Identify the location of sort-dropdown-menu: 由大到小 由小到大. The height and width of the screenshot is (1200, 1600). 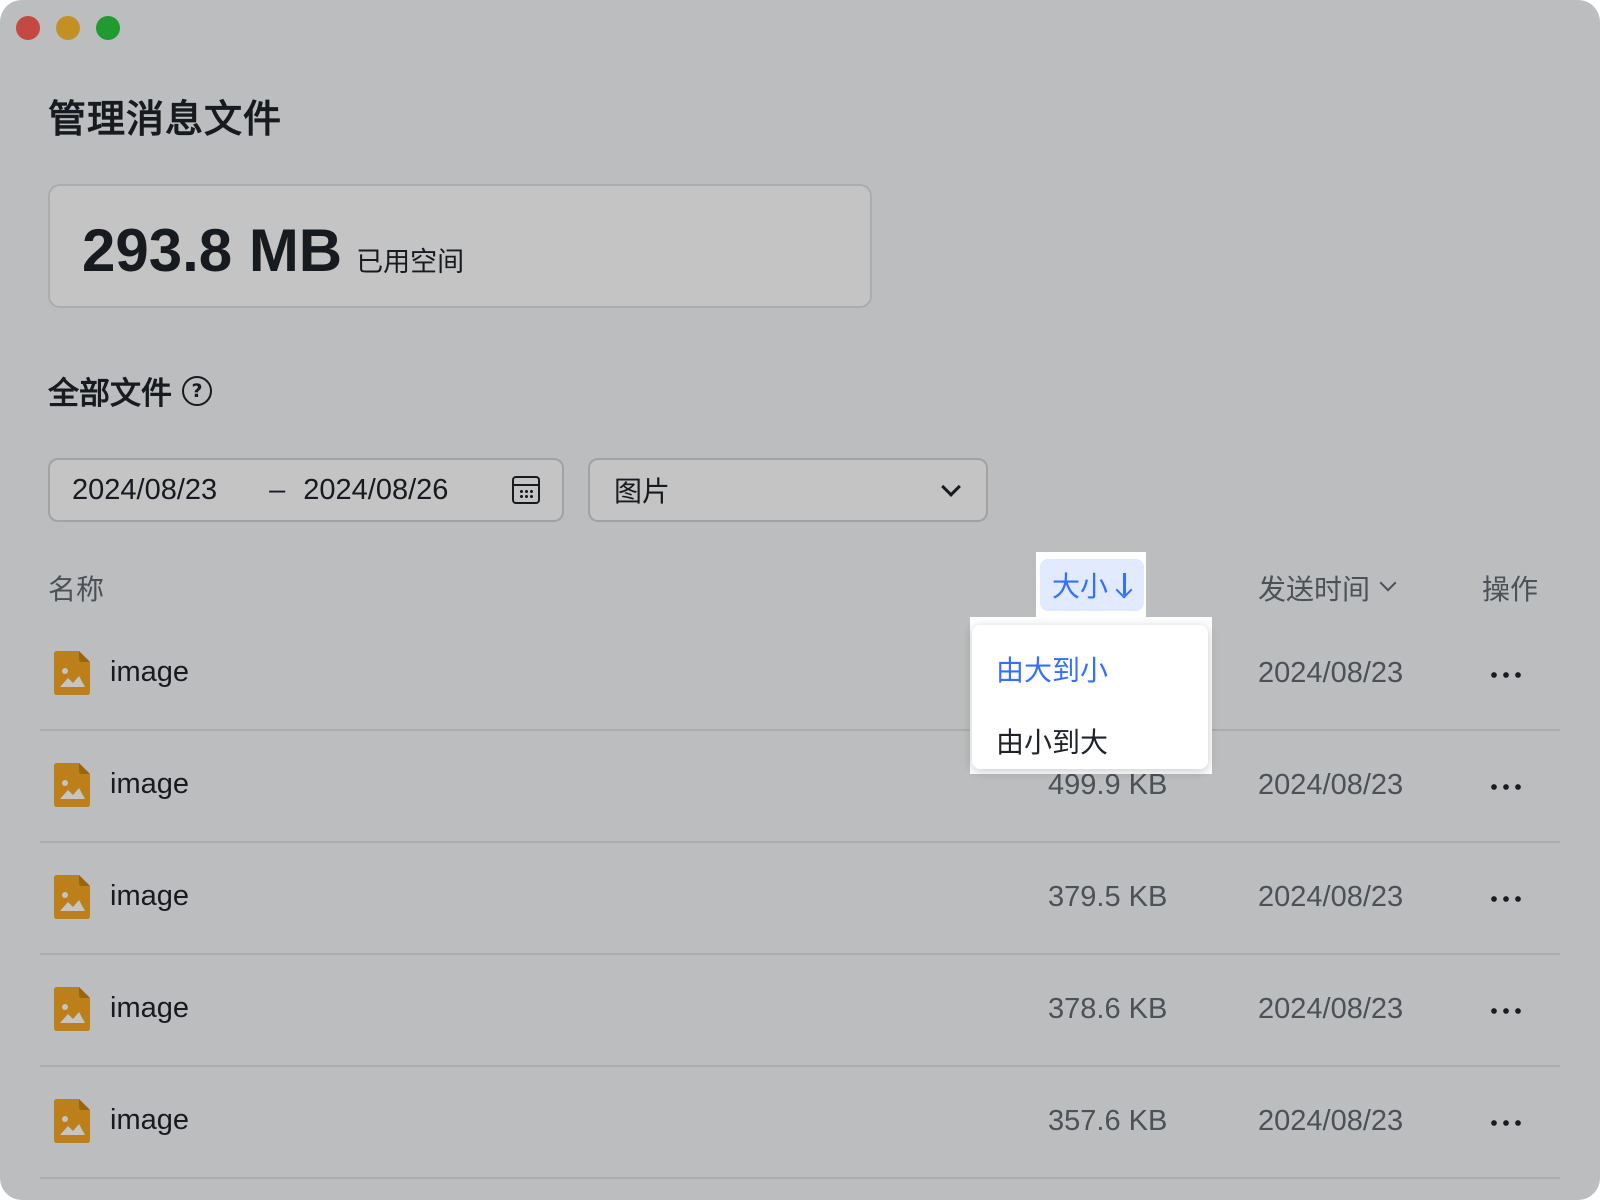
(1090, 697).